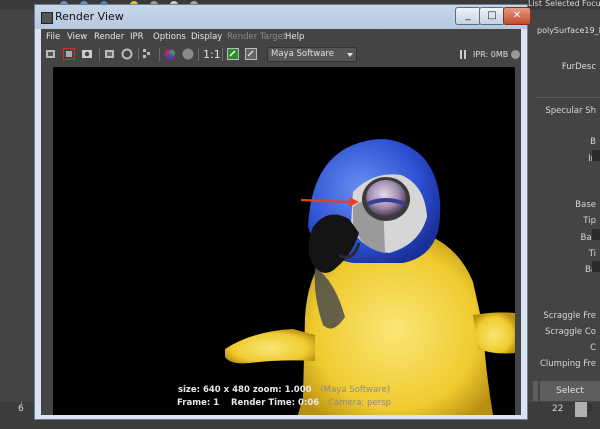 The height and width of the screenshot is (429, 600). I want to click on menu-focus: Focu, so click(591, 4).